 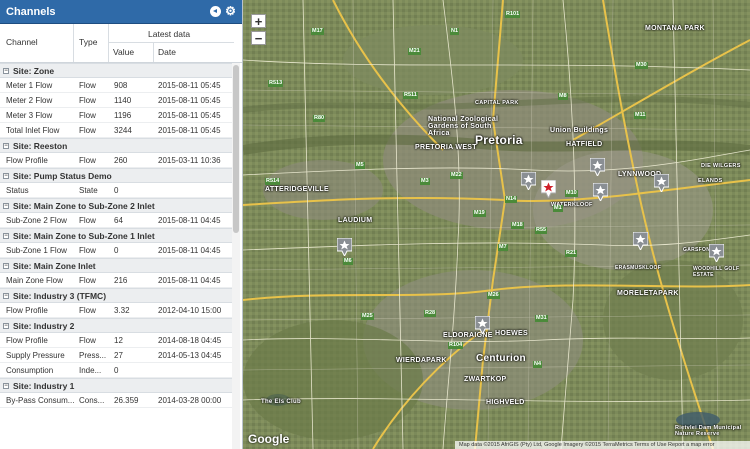 What do you see at coordinates (236, 149) in the screenshot?
I see `scrollbar-thumb` at bounding box center [236, 149].